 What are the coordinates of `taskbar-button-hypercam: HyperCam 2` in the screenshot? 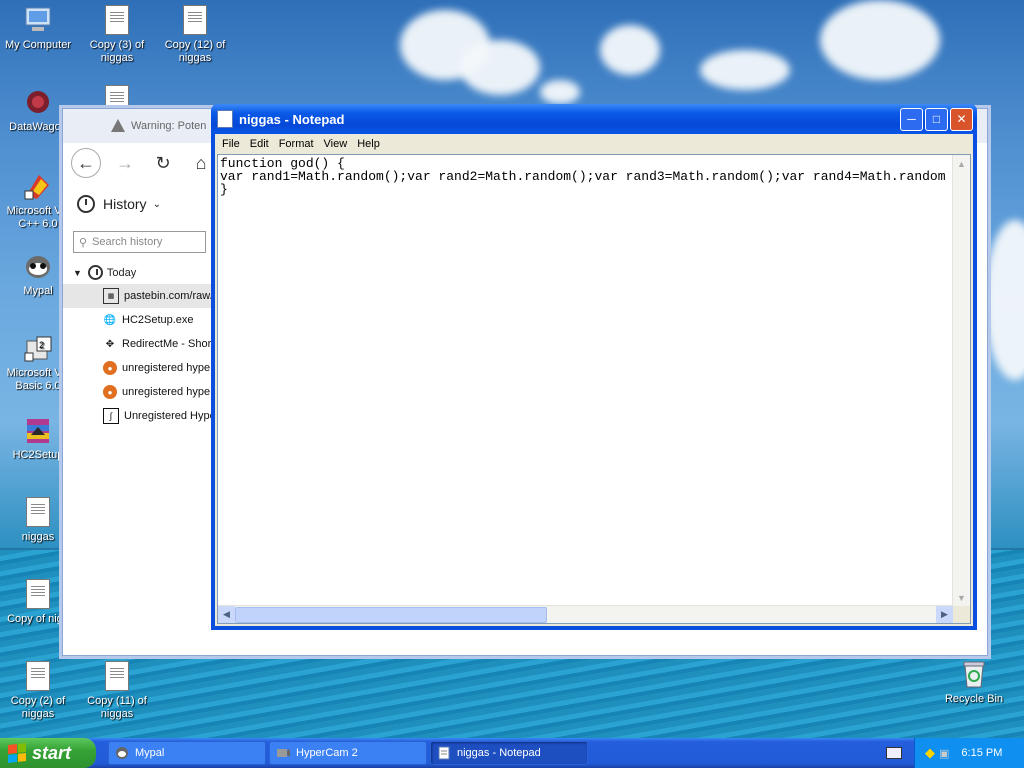 It's located at (348, 753).